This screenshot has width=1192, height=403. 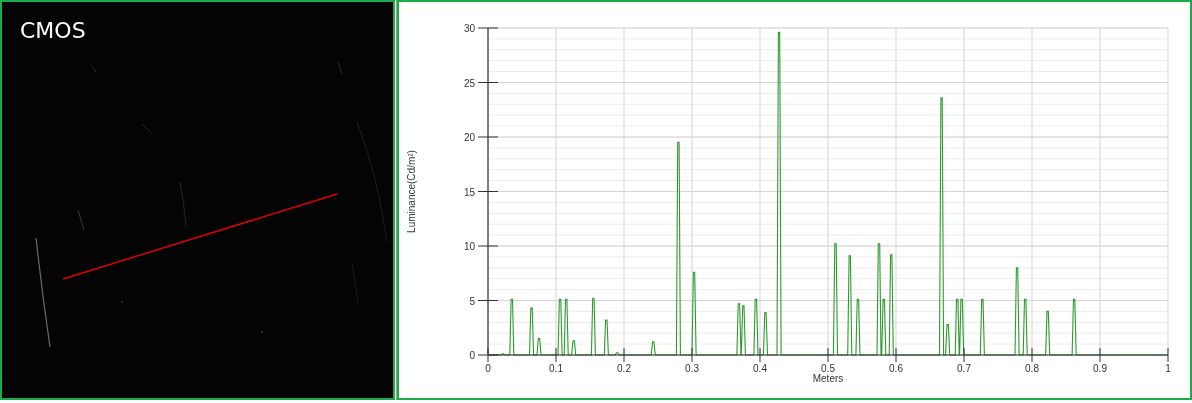 What do you see at coordinates (488, 368) in the screenshot?
I see `x-tick-label: 0` at bounding box center [488, 368].